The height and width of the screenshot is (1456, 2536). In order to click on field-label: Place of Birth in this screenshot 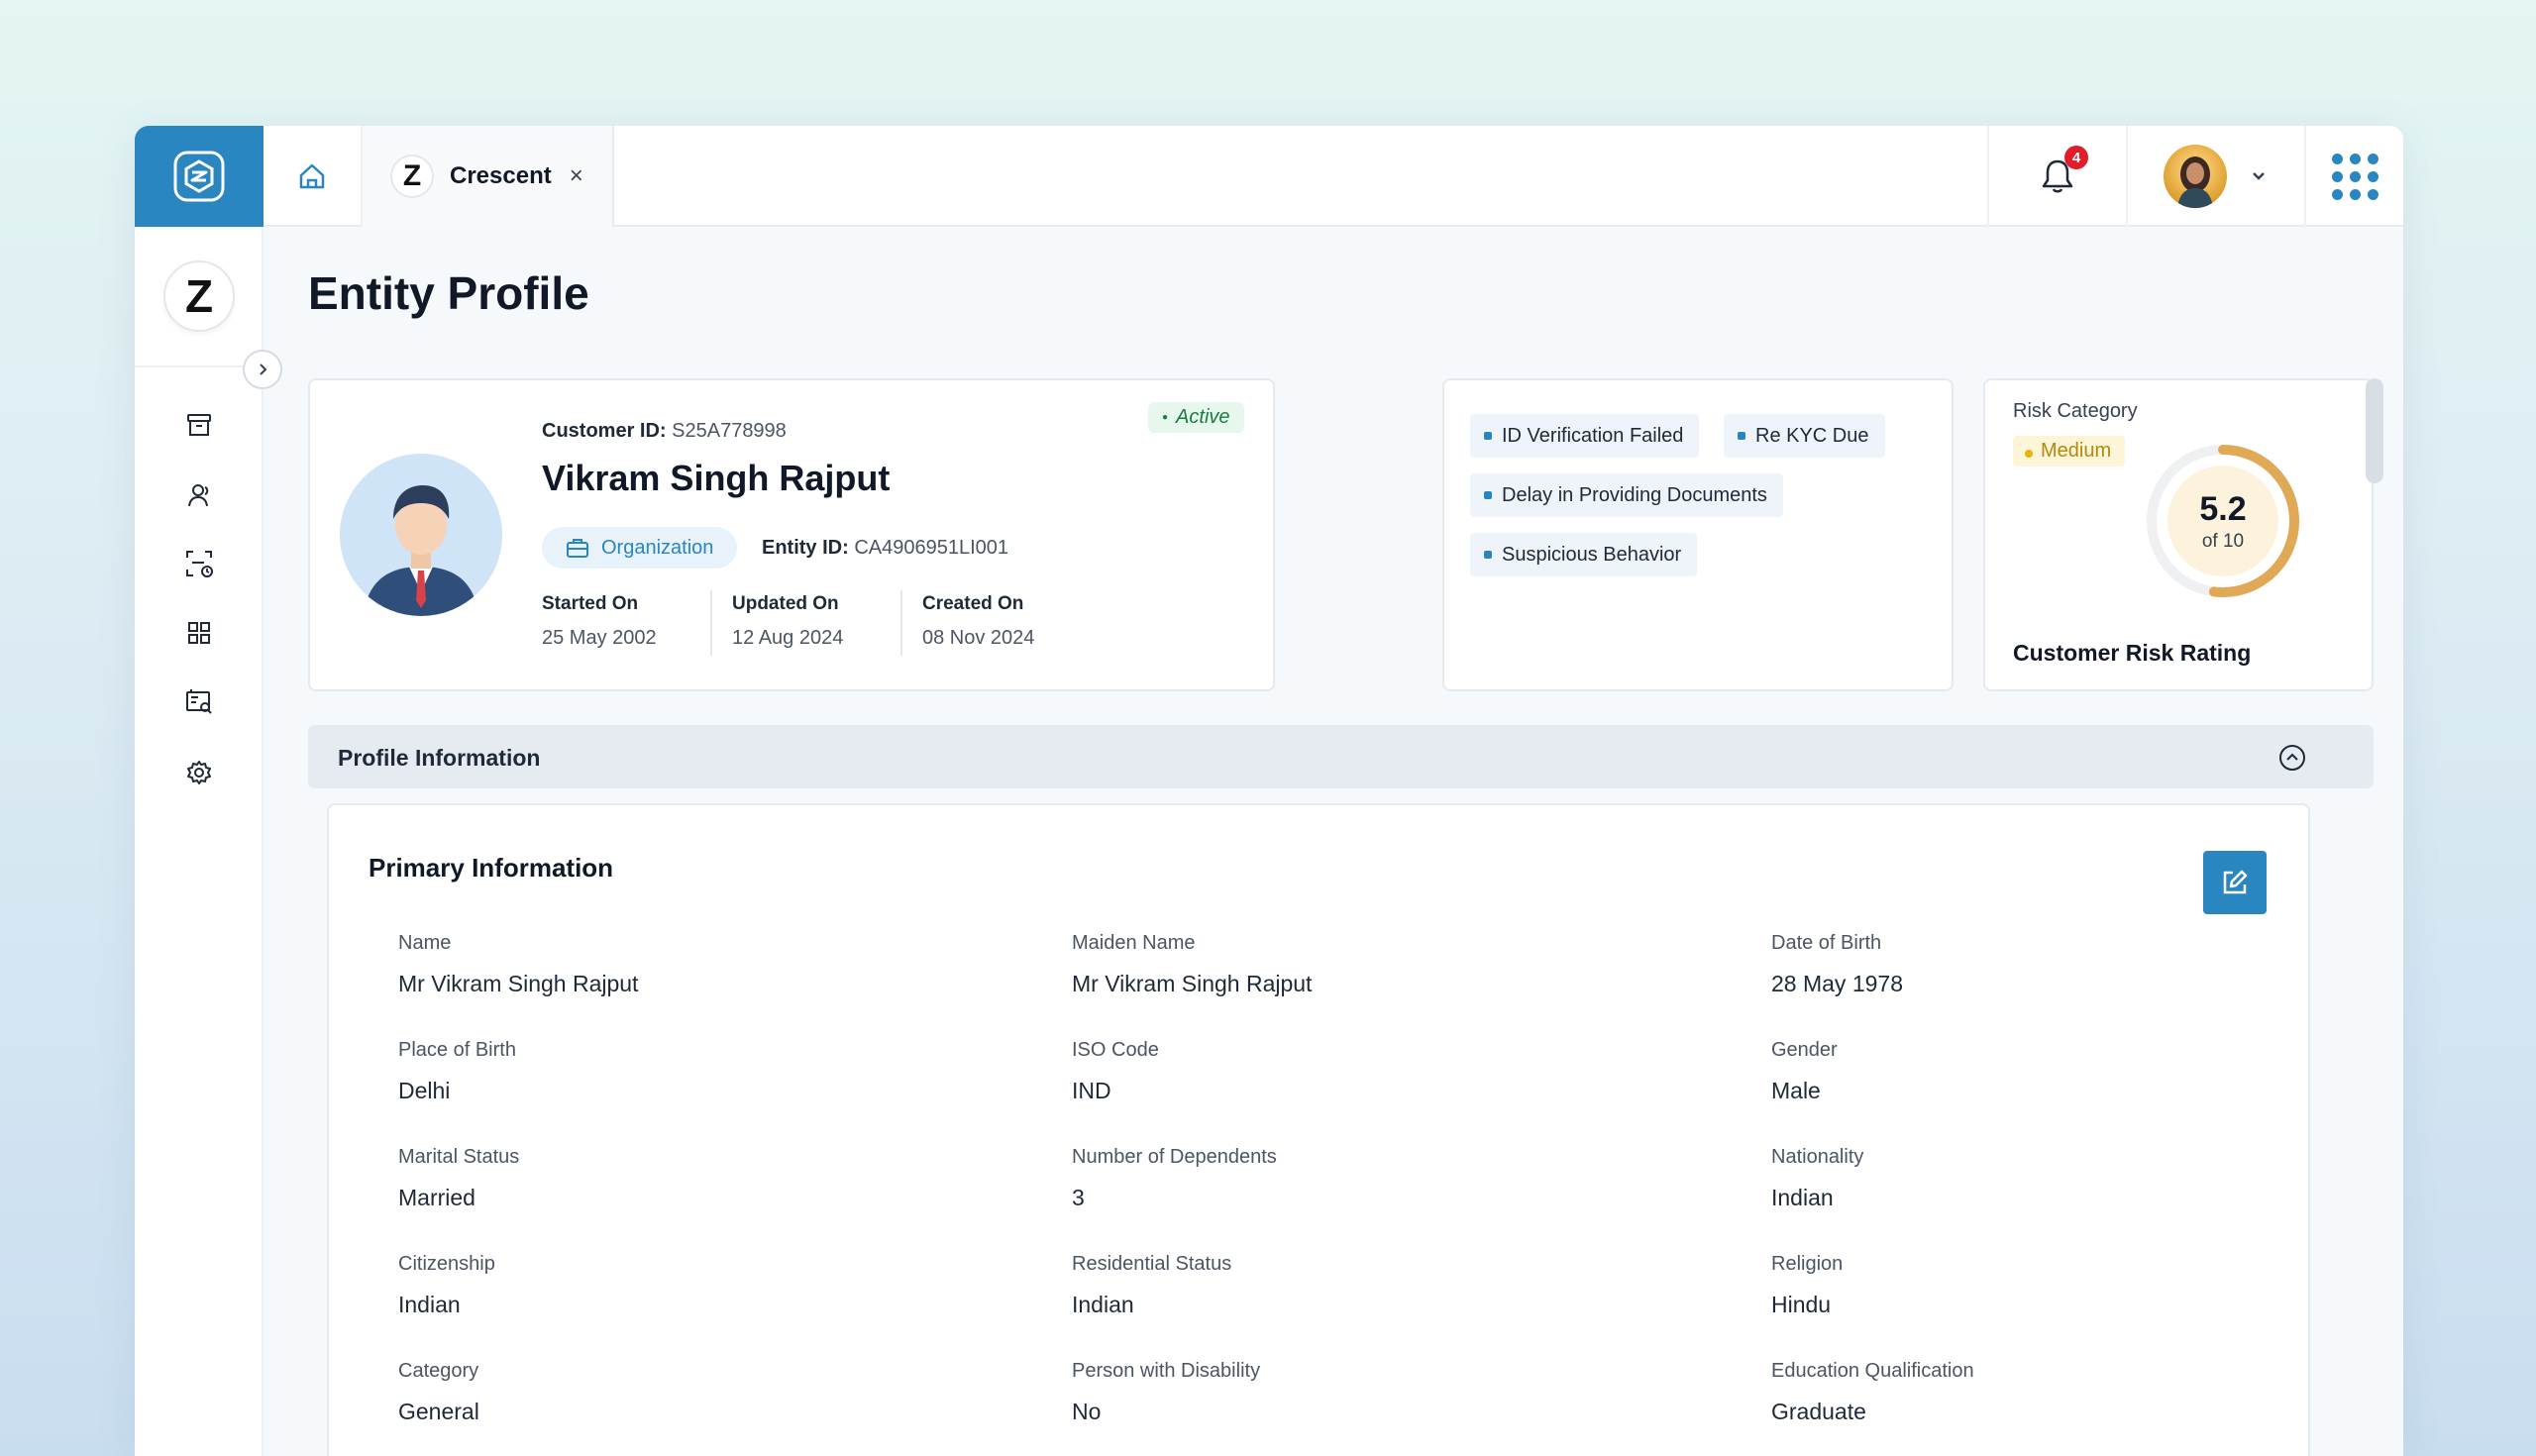, I will do `click(457, 1050)`.